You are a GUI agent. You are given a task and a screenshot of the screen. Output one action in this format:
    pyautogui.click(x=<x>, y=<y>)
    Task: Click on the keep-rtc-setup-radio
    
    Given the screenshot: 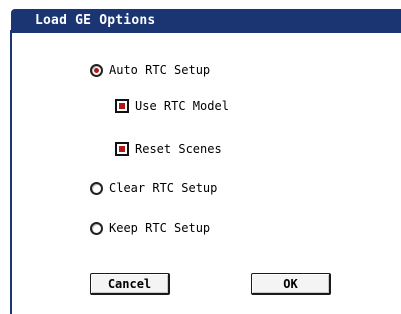 What is the action you would take?
    pyautogui.click(x=96, y=228)
    